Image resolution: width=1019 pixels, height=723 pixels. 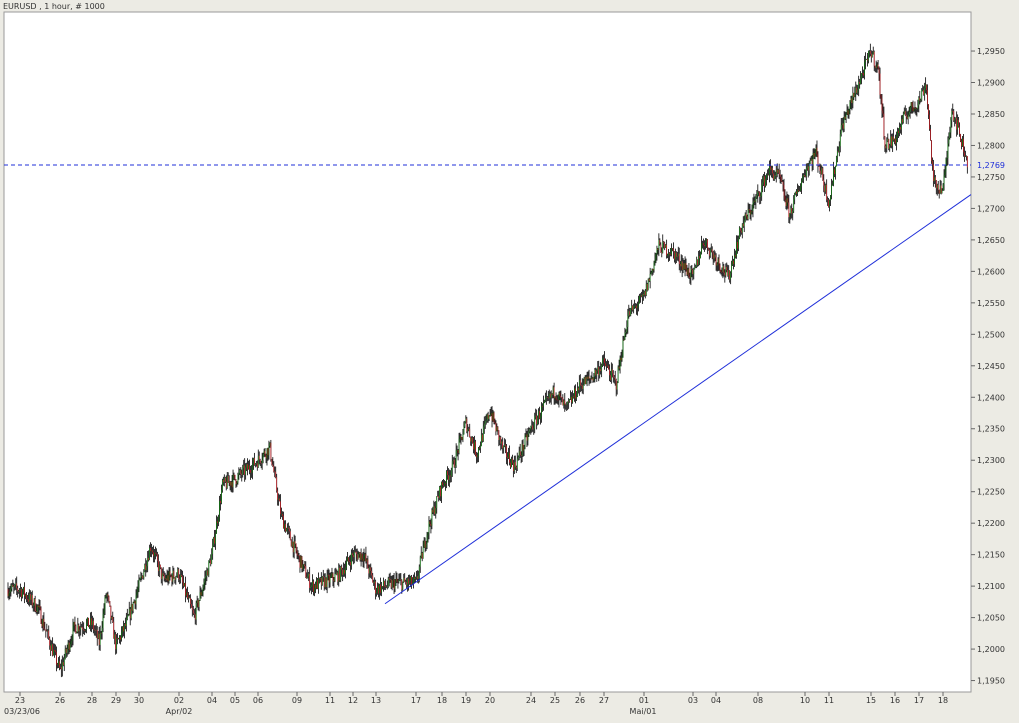 What do you see at coordinates (22, 711) in the screenshot?
I see `x-month-label: 03/23/06` at bounding box center [22, 711].